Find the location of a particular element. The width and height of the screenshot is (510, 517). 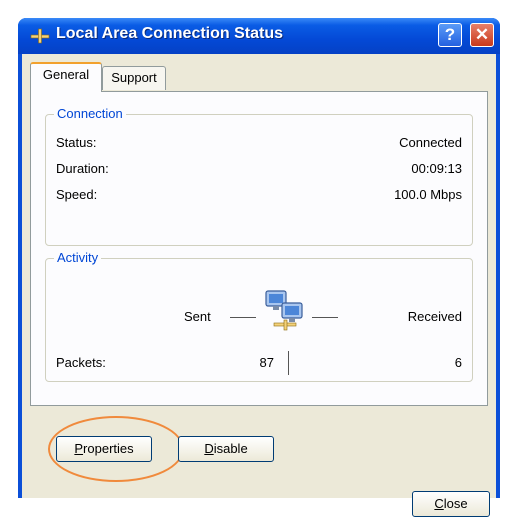

duration-value: 00:09:13 is located at coordinates (436, 168).